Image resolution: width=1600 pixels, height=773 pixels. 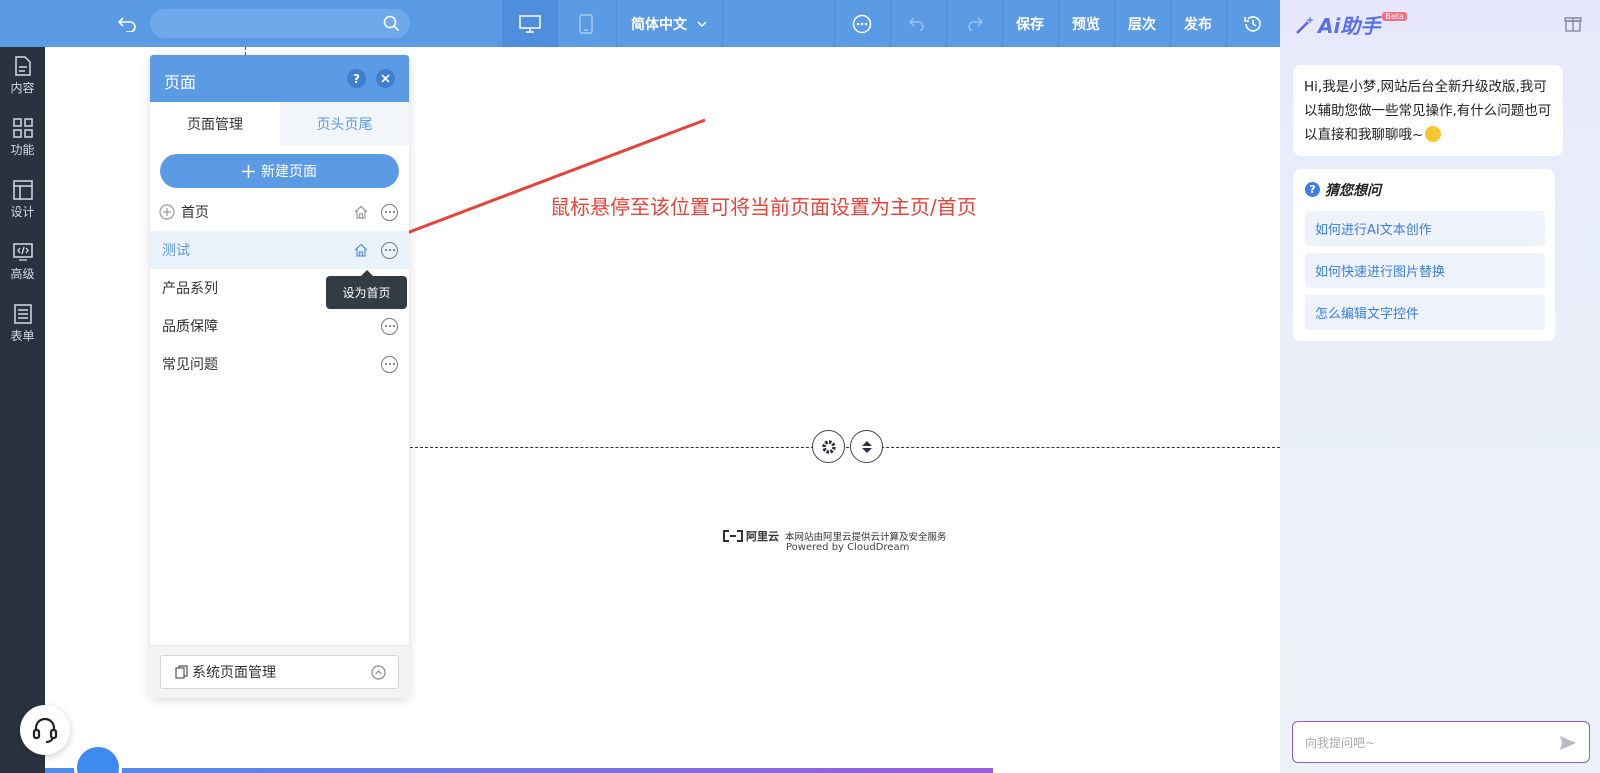 I want to click on section-move-button, so click(x=866, y=446).